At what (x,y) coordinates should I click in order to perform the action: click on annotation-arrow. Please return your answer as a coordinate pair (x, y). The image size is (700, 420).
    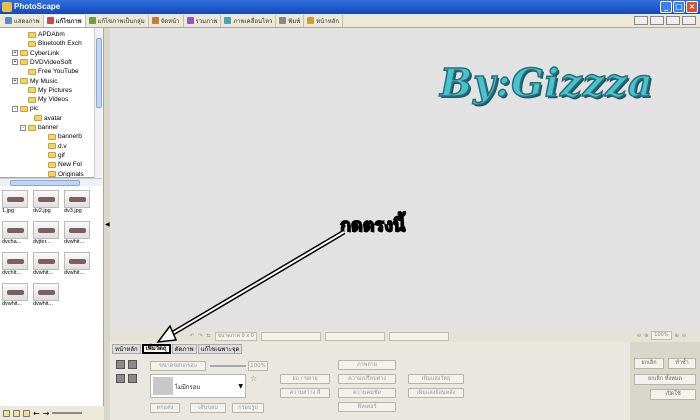
    Looking at the image, I should click on (251, 286).